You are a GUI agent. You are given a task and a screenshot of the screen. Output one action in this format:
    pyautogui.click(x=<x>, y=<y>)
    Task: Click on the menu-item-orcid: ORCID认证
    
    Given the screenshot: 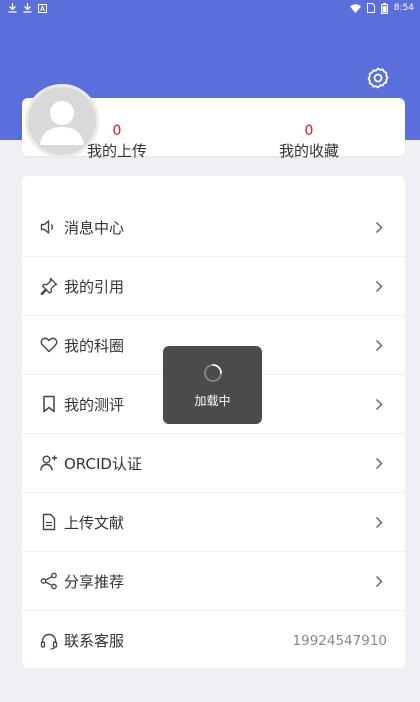 What is the action you would take?
    pyautogui.click(x=213, y=463)
    